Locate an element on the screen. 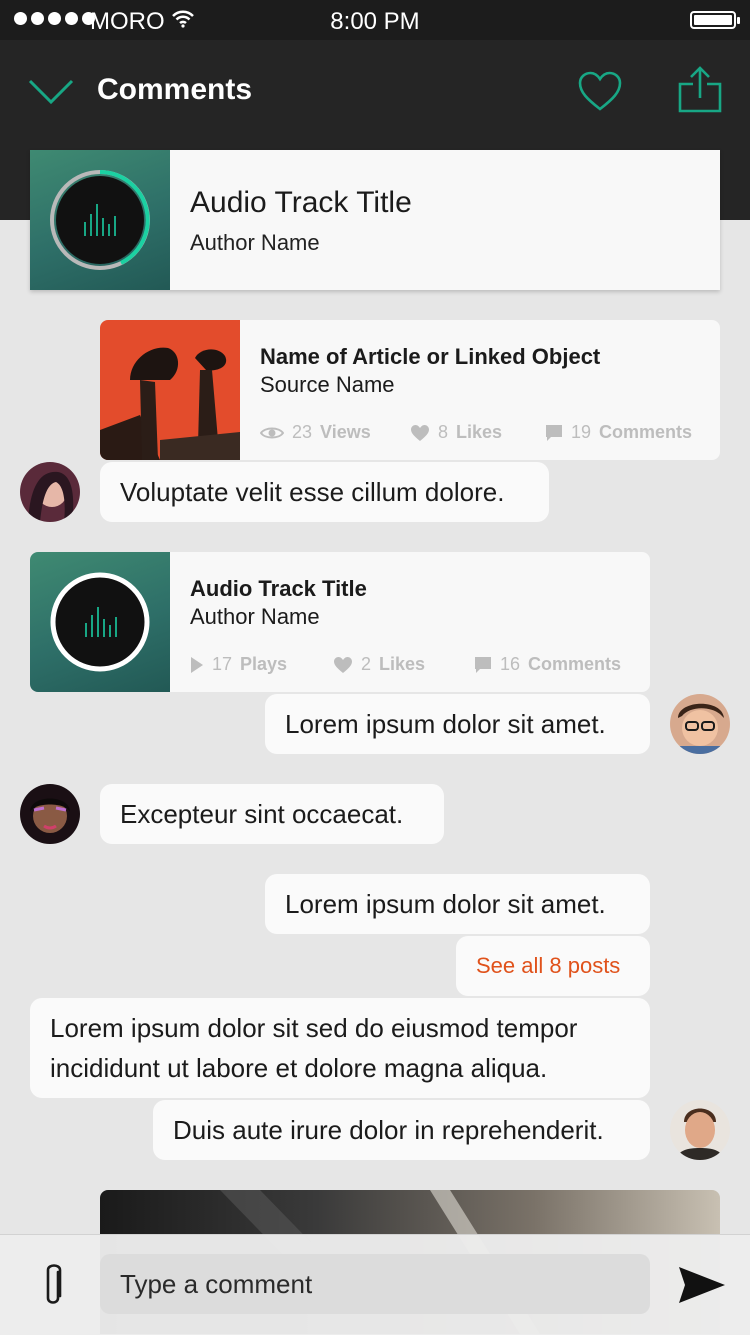 The width and height of the screenshot is (750, 1335). comments-count: 19 is located at coordinates (581, 432).